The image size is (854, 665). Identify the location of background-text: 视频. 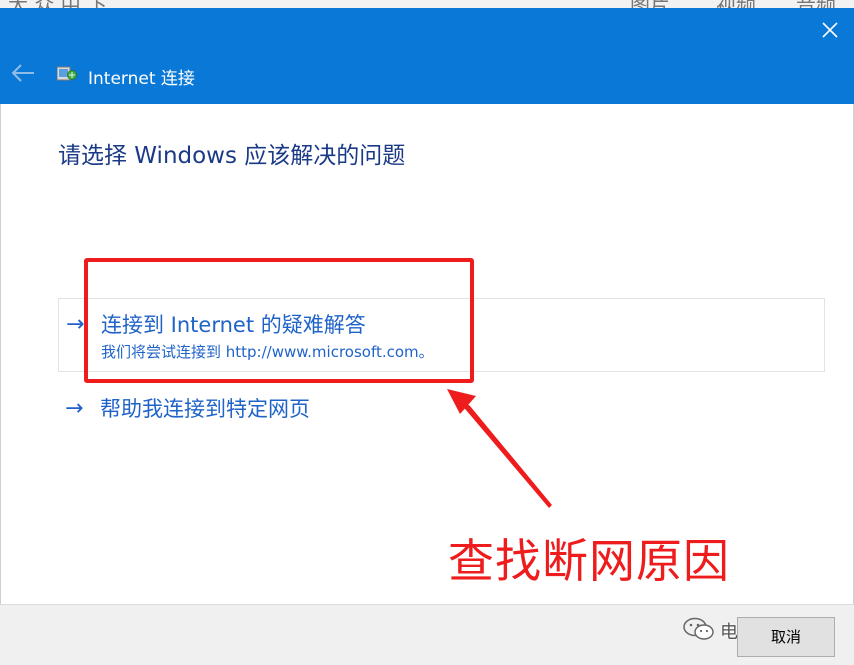
(736, 4).